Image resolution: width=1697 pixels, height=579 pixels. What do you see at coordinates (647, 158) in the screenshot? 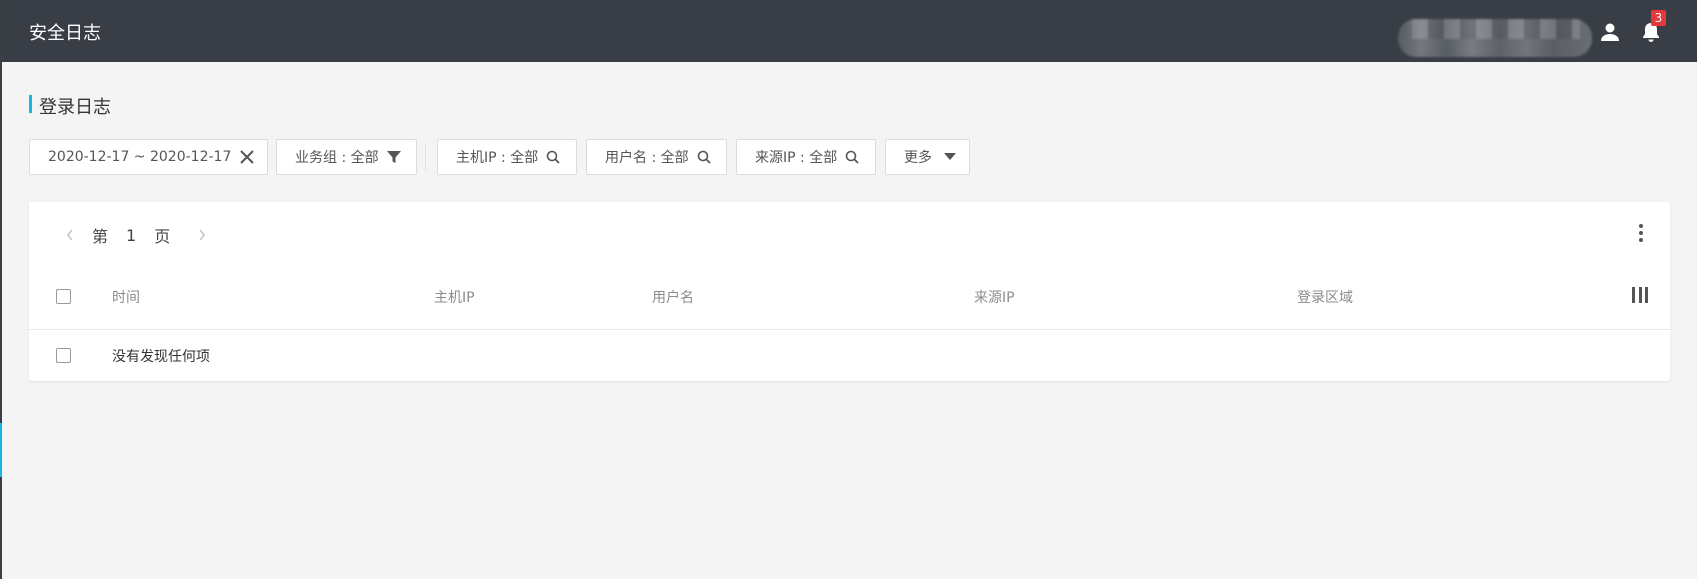
I see `username-label: 用户名 : 全部` at bounding box center [647, 158].